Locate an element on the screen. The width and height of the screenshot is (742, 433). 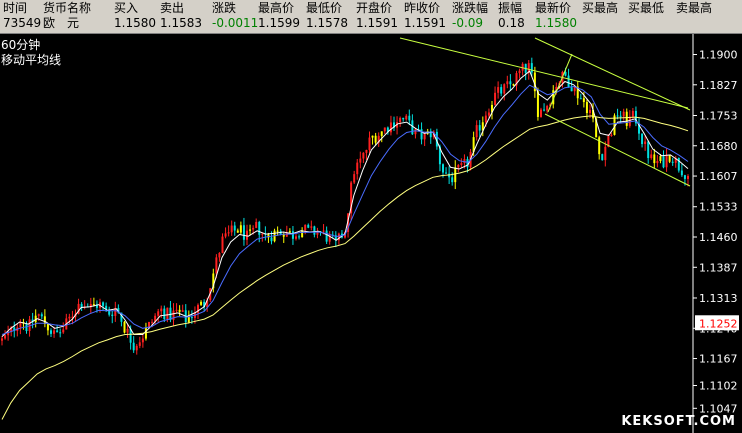
quote-value-10: 0.18 is located at coordinates (511, 23).